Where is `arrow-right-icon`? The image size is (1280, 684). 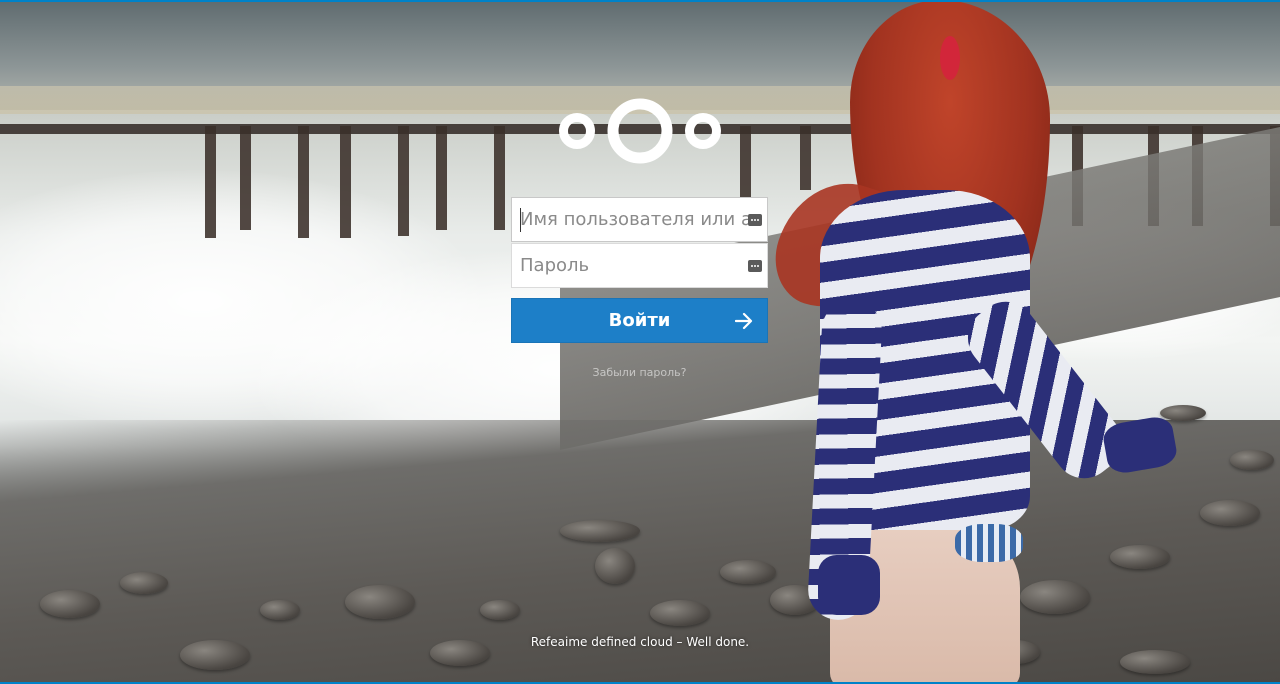
arrow-right-icon is located at coordinates (744, 321).